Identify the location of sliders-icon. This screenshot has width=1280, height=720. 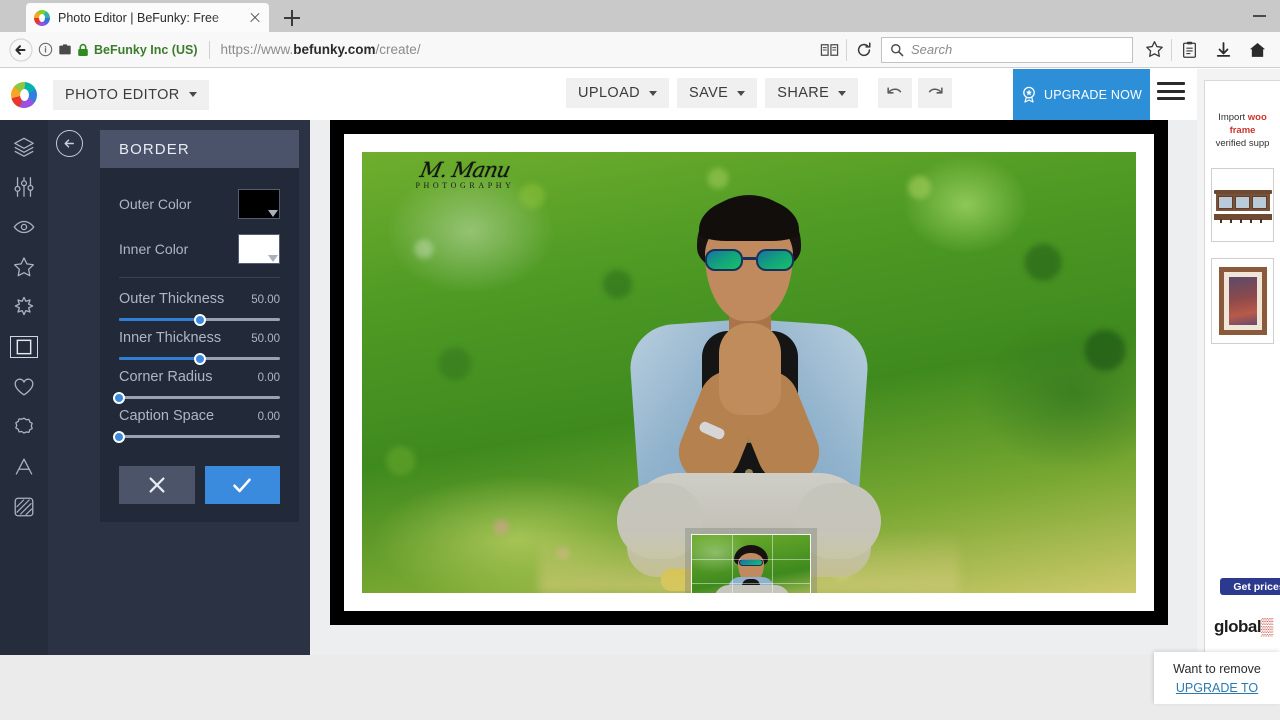
(24, 187).